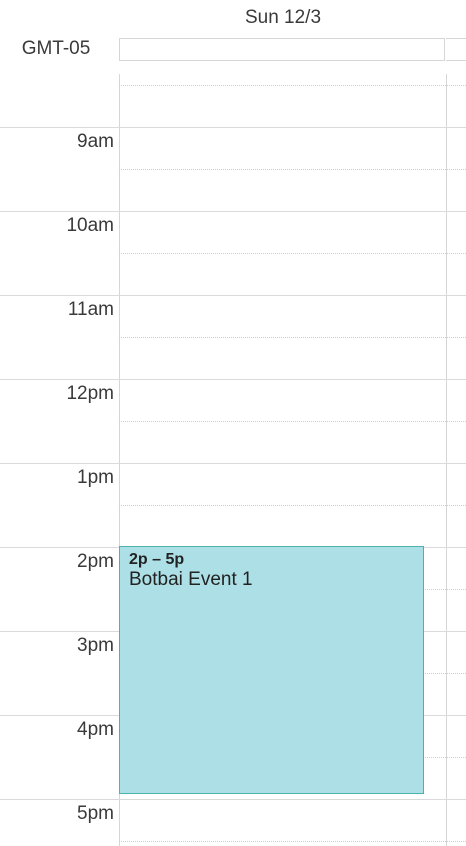  I want to click on time-label-12pm: 12pm, so click(90, 393).